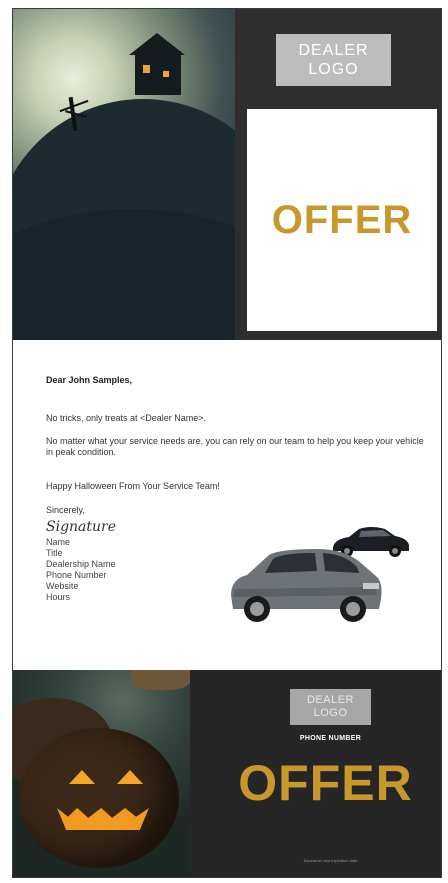 The width and height of the screenshot is (448, 883). I want to click on letter-line: Happy Halloween From Your Service Team!, so click(133, 486).